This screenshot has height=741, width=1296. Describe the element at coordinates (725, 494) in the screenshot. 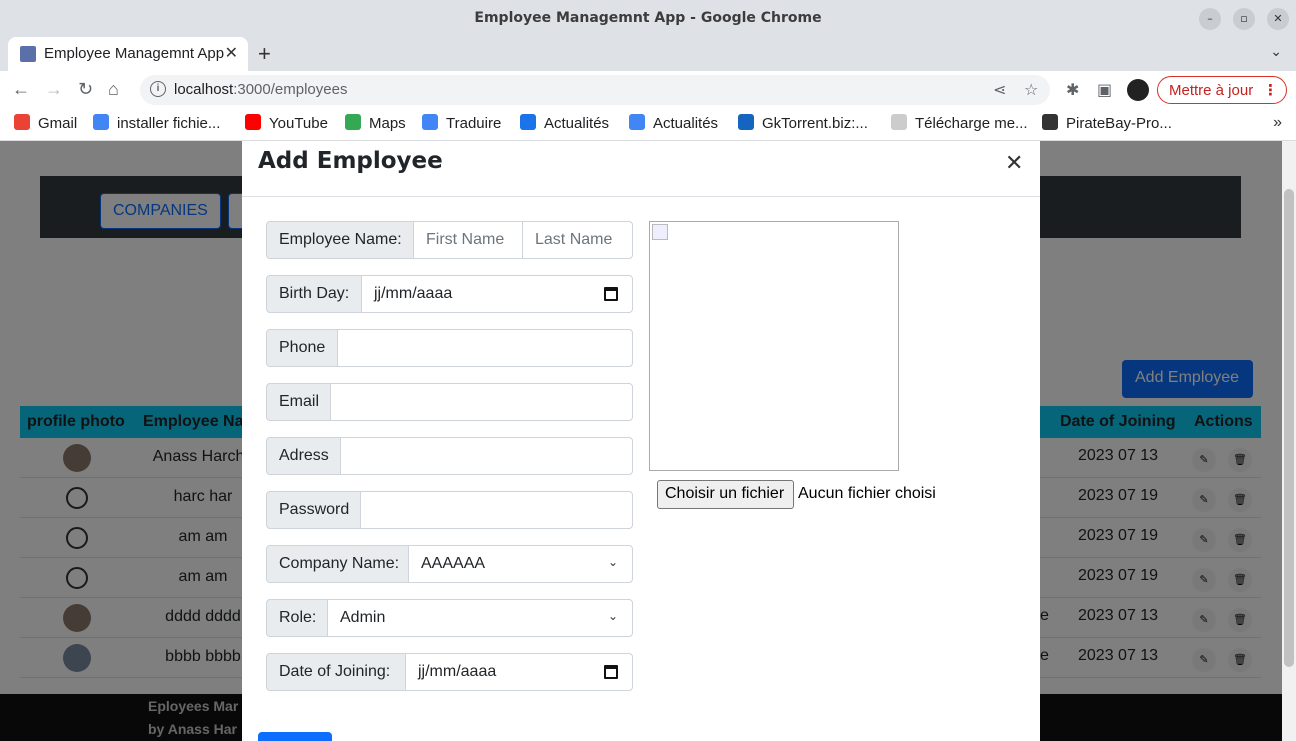

I see `choose-file-button: Choisir un fichier` at that location.